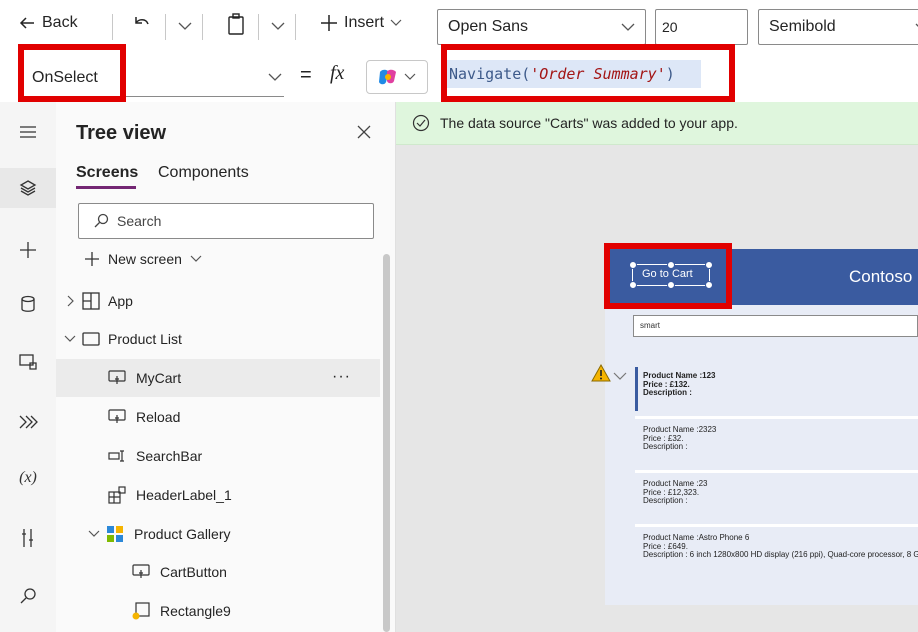 The width and height of the screenshot is (918, 632). I want to click on tree-node-searchbar: SearchBar, so click(218, 456).